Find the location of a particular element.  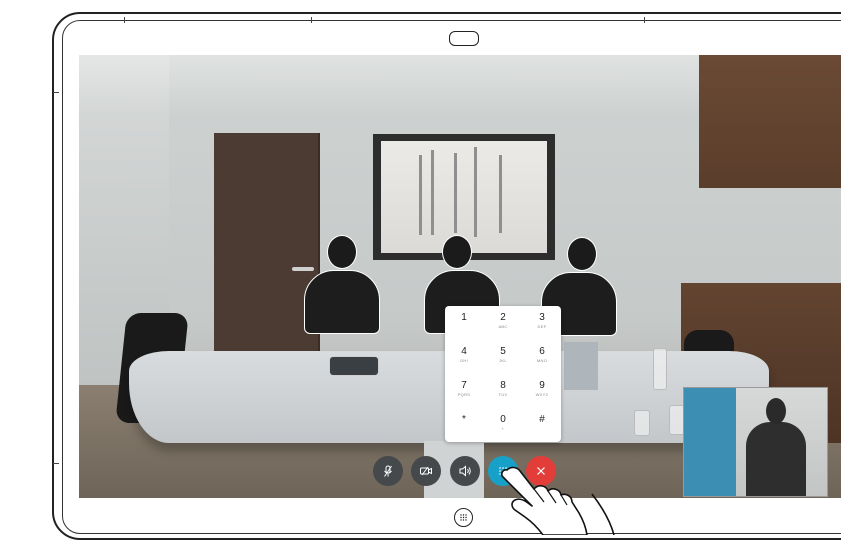

self-view-person-head is located at coordinates (776, 411).